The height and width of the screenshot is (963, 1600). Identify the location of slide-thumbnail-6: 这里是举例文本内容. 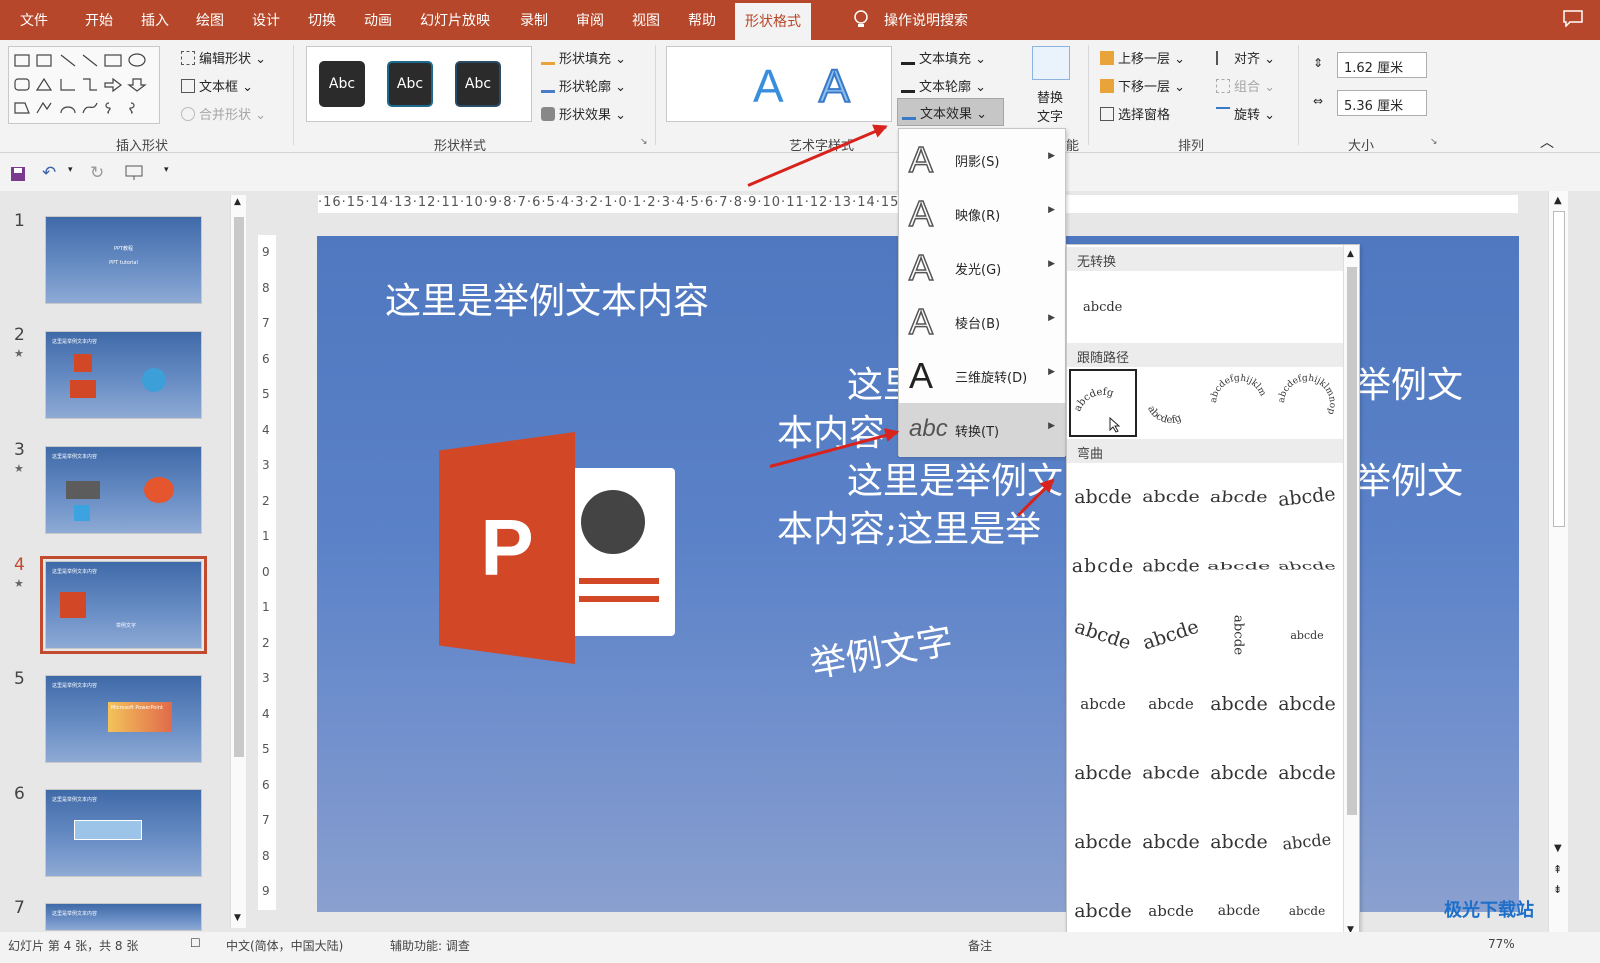
(123, 833).